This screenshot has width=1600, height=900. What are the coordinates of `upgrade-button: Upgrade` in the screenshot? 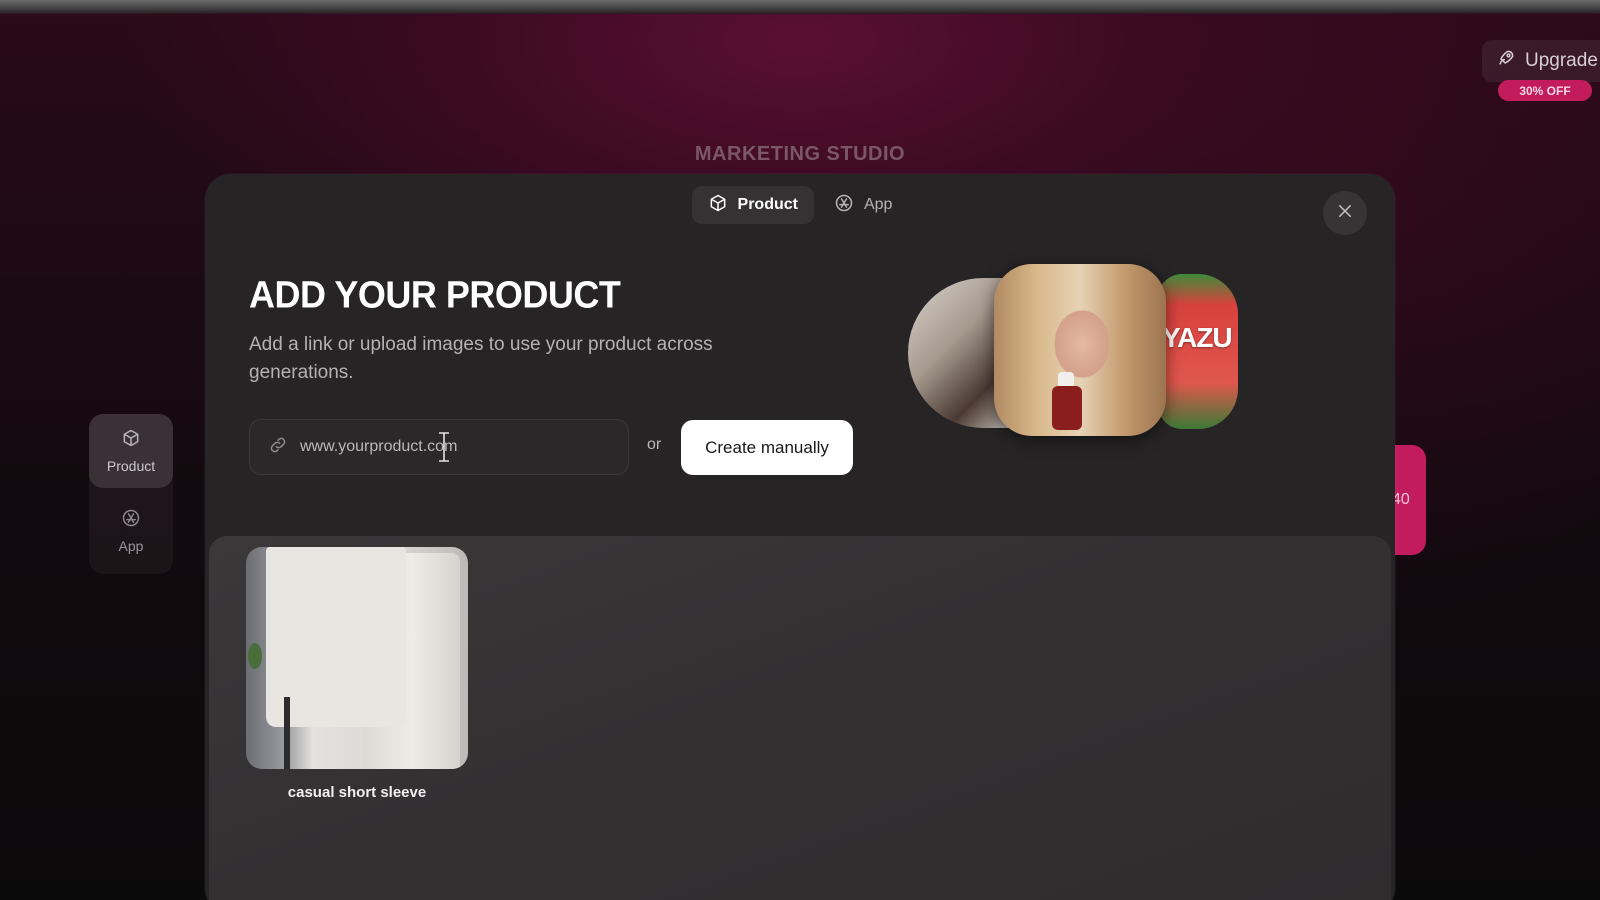 It's located at (1541, 61).